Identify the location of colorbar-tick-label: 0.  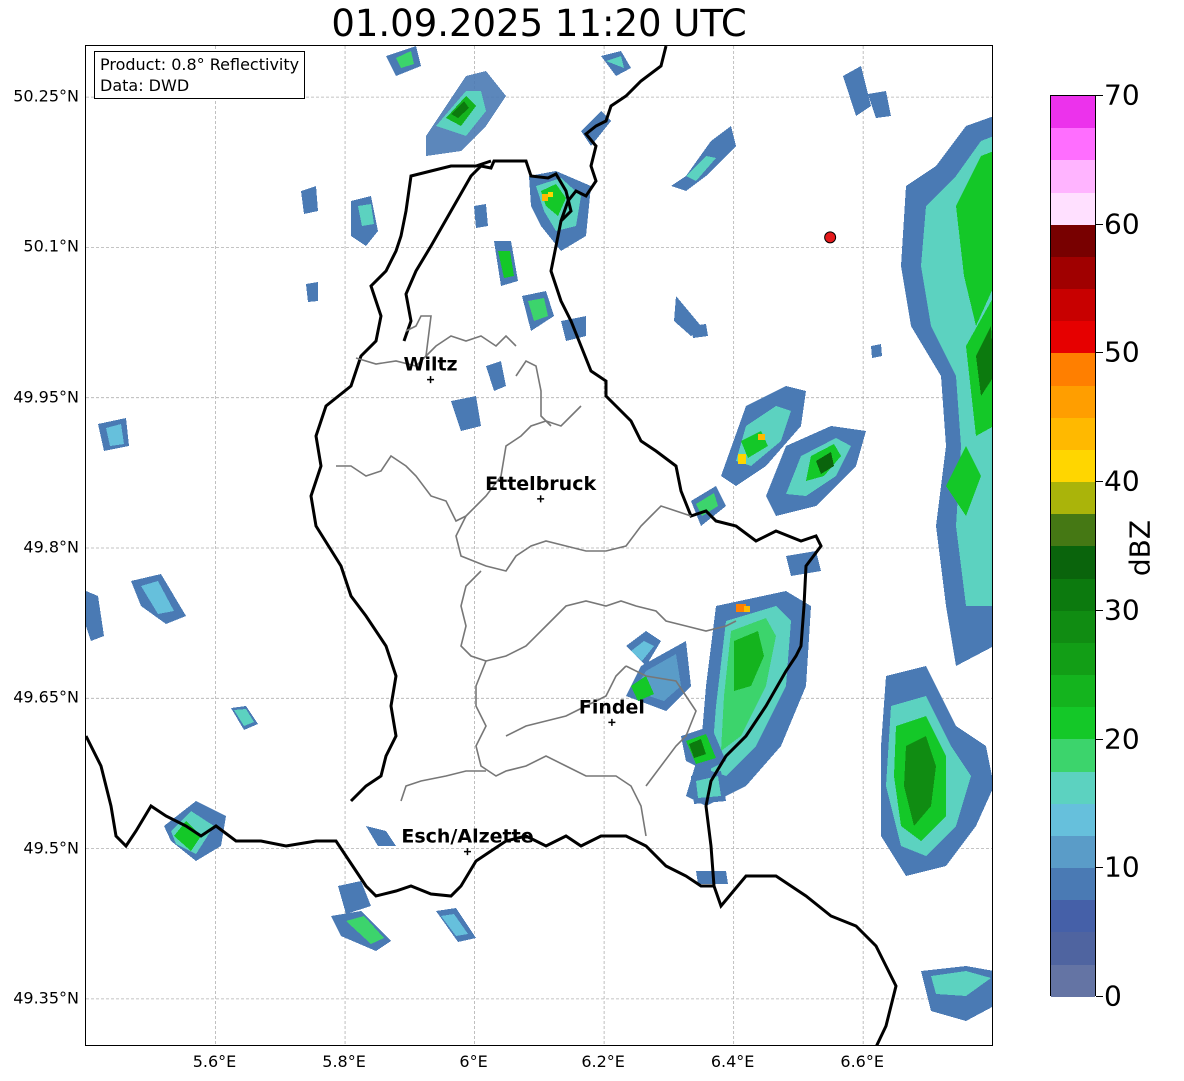
(1113, 996).